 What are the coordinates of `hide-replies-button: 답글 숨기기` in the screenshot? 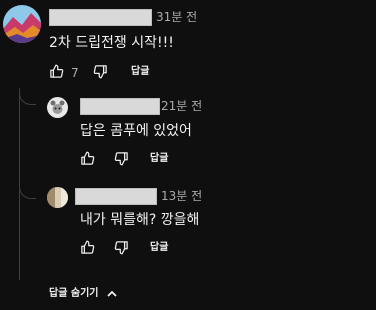 It's located at (83, 294).